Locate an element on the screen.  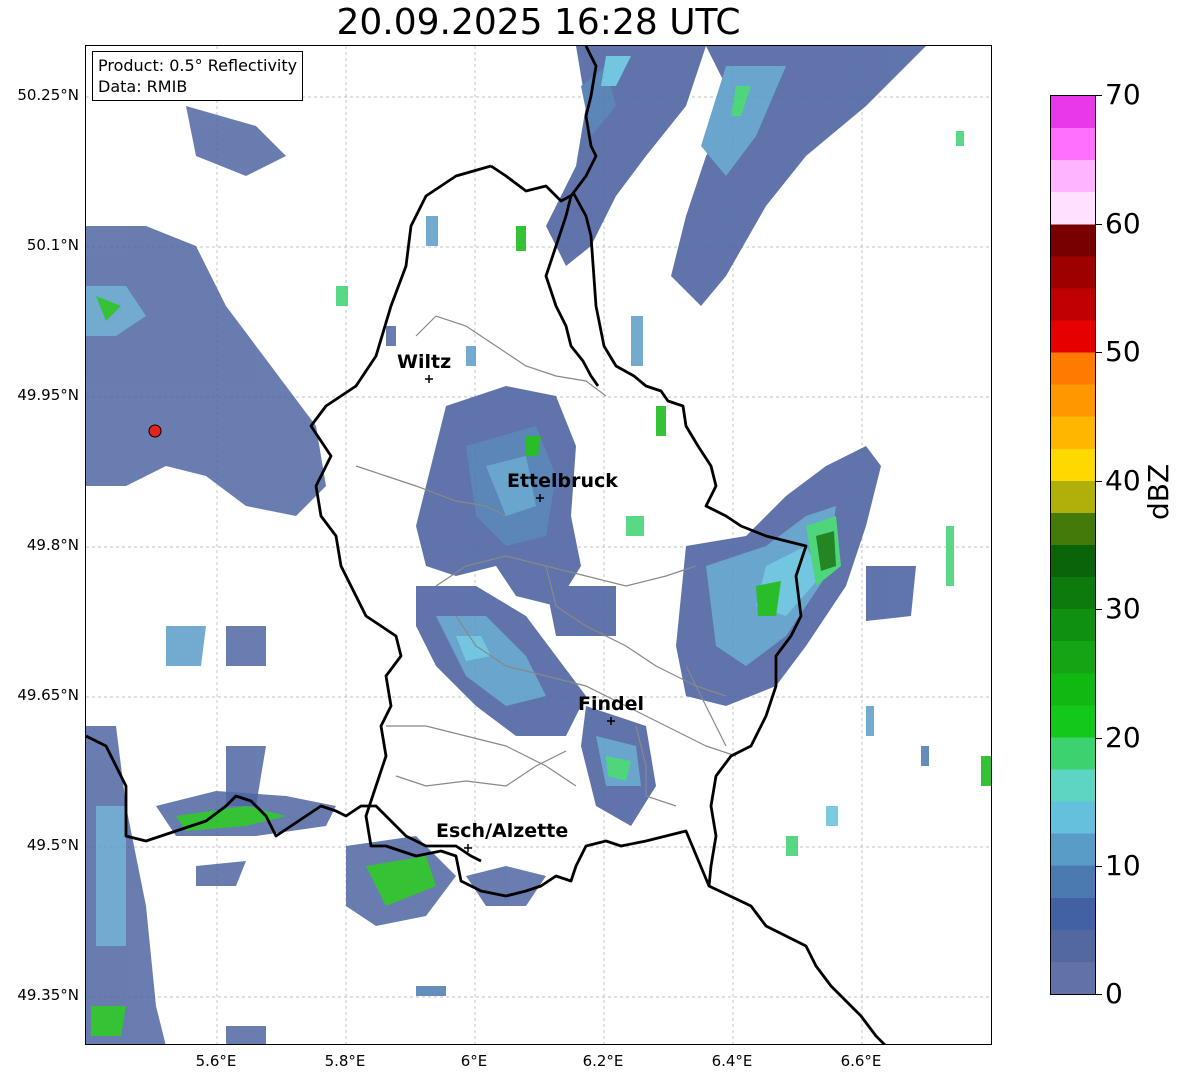
colorbar-tick-label: 60 is located at coordinates (1123, 223).